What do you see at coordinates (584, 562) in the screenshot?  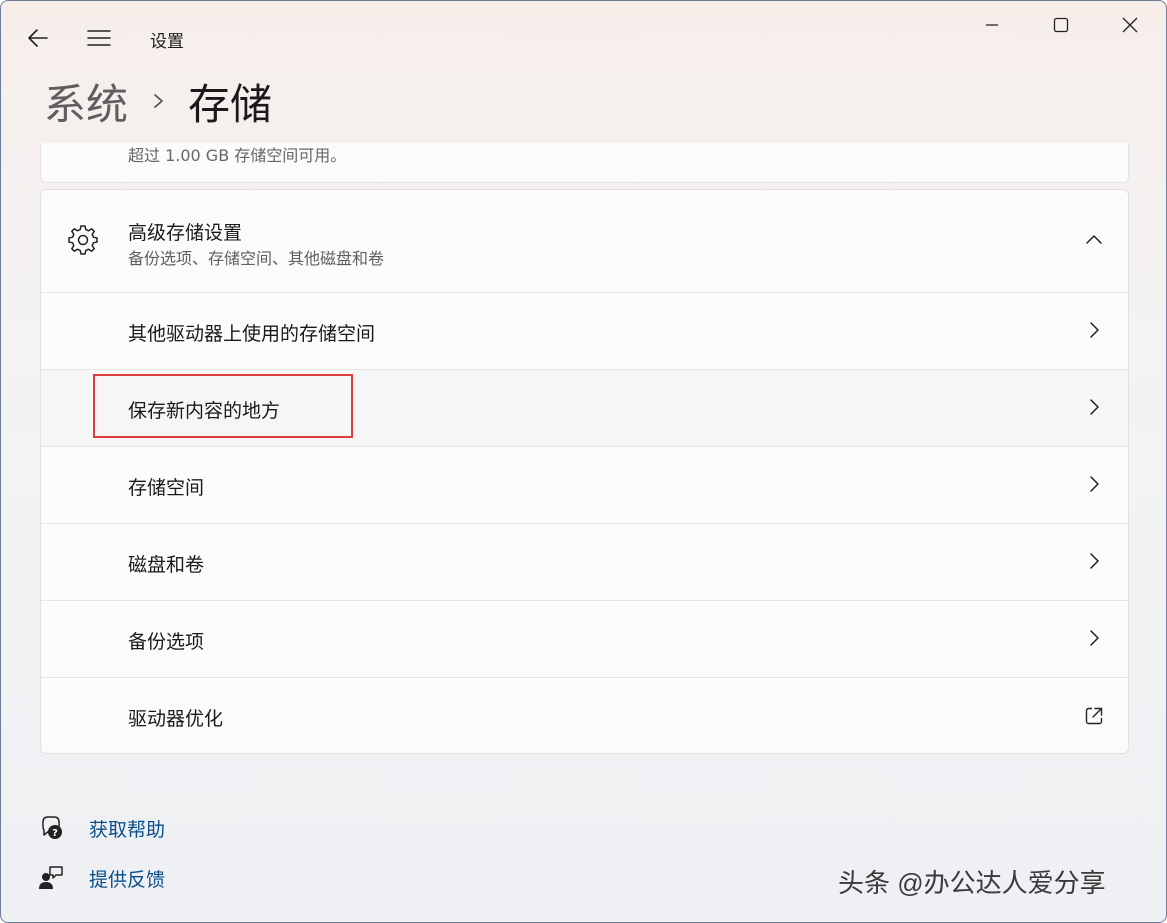 I see `row-disks-and-volumes: 磁盘和卷` at bounding box center [584, 562].